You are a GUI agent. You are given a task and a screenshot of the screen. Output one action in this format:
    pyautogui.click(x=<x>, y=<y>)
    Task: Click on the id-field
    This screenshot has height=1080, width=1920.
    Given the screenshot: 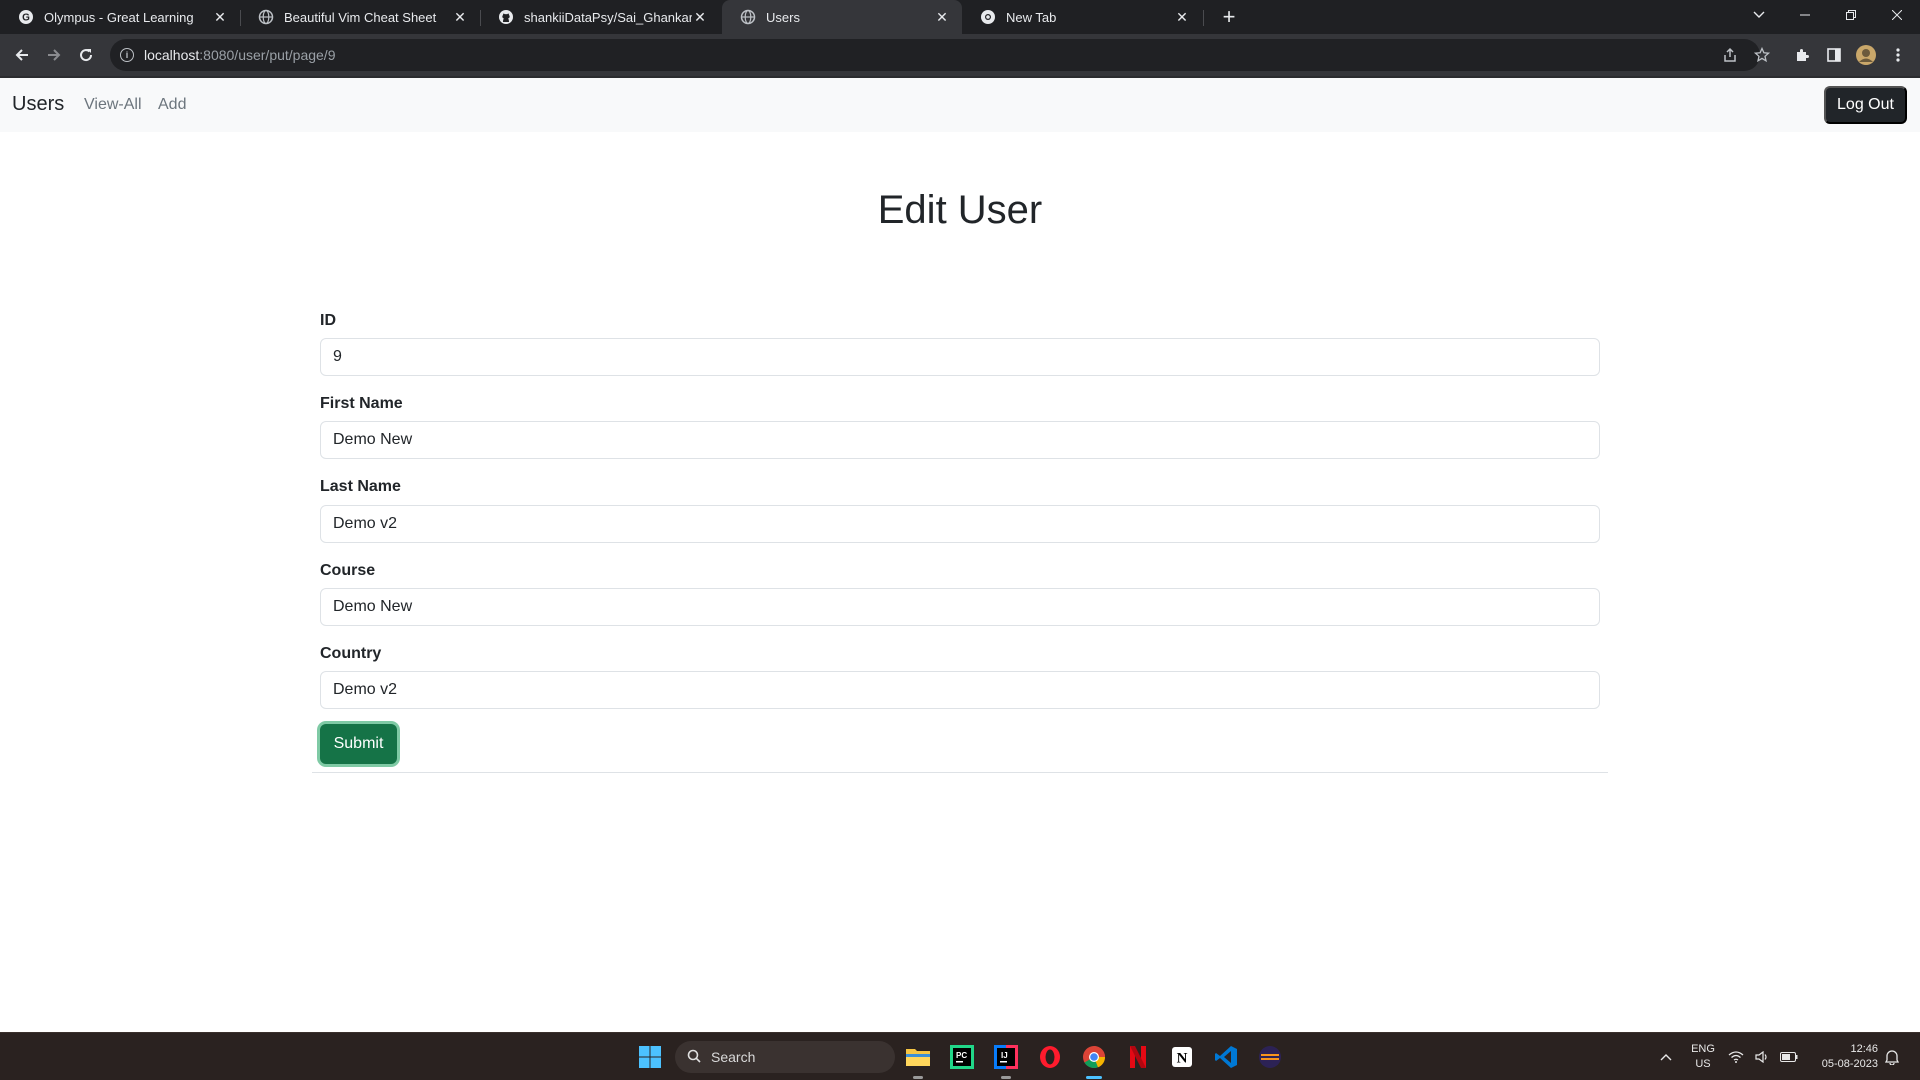 What is the action you would take?
    pyautogui.click(x=960, y=357)
    